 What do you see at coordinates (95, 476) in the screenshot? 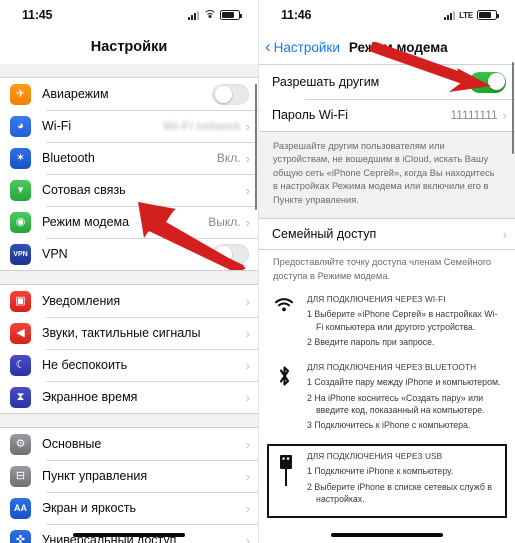
I see `row-label: Пункт управления` at bounding box center [95, 476].